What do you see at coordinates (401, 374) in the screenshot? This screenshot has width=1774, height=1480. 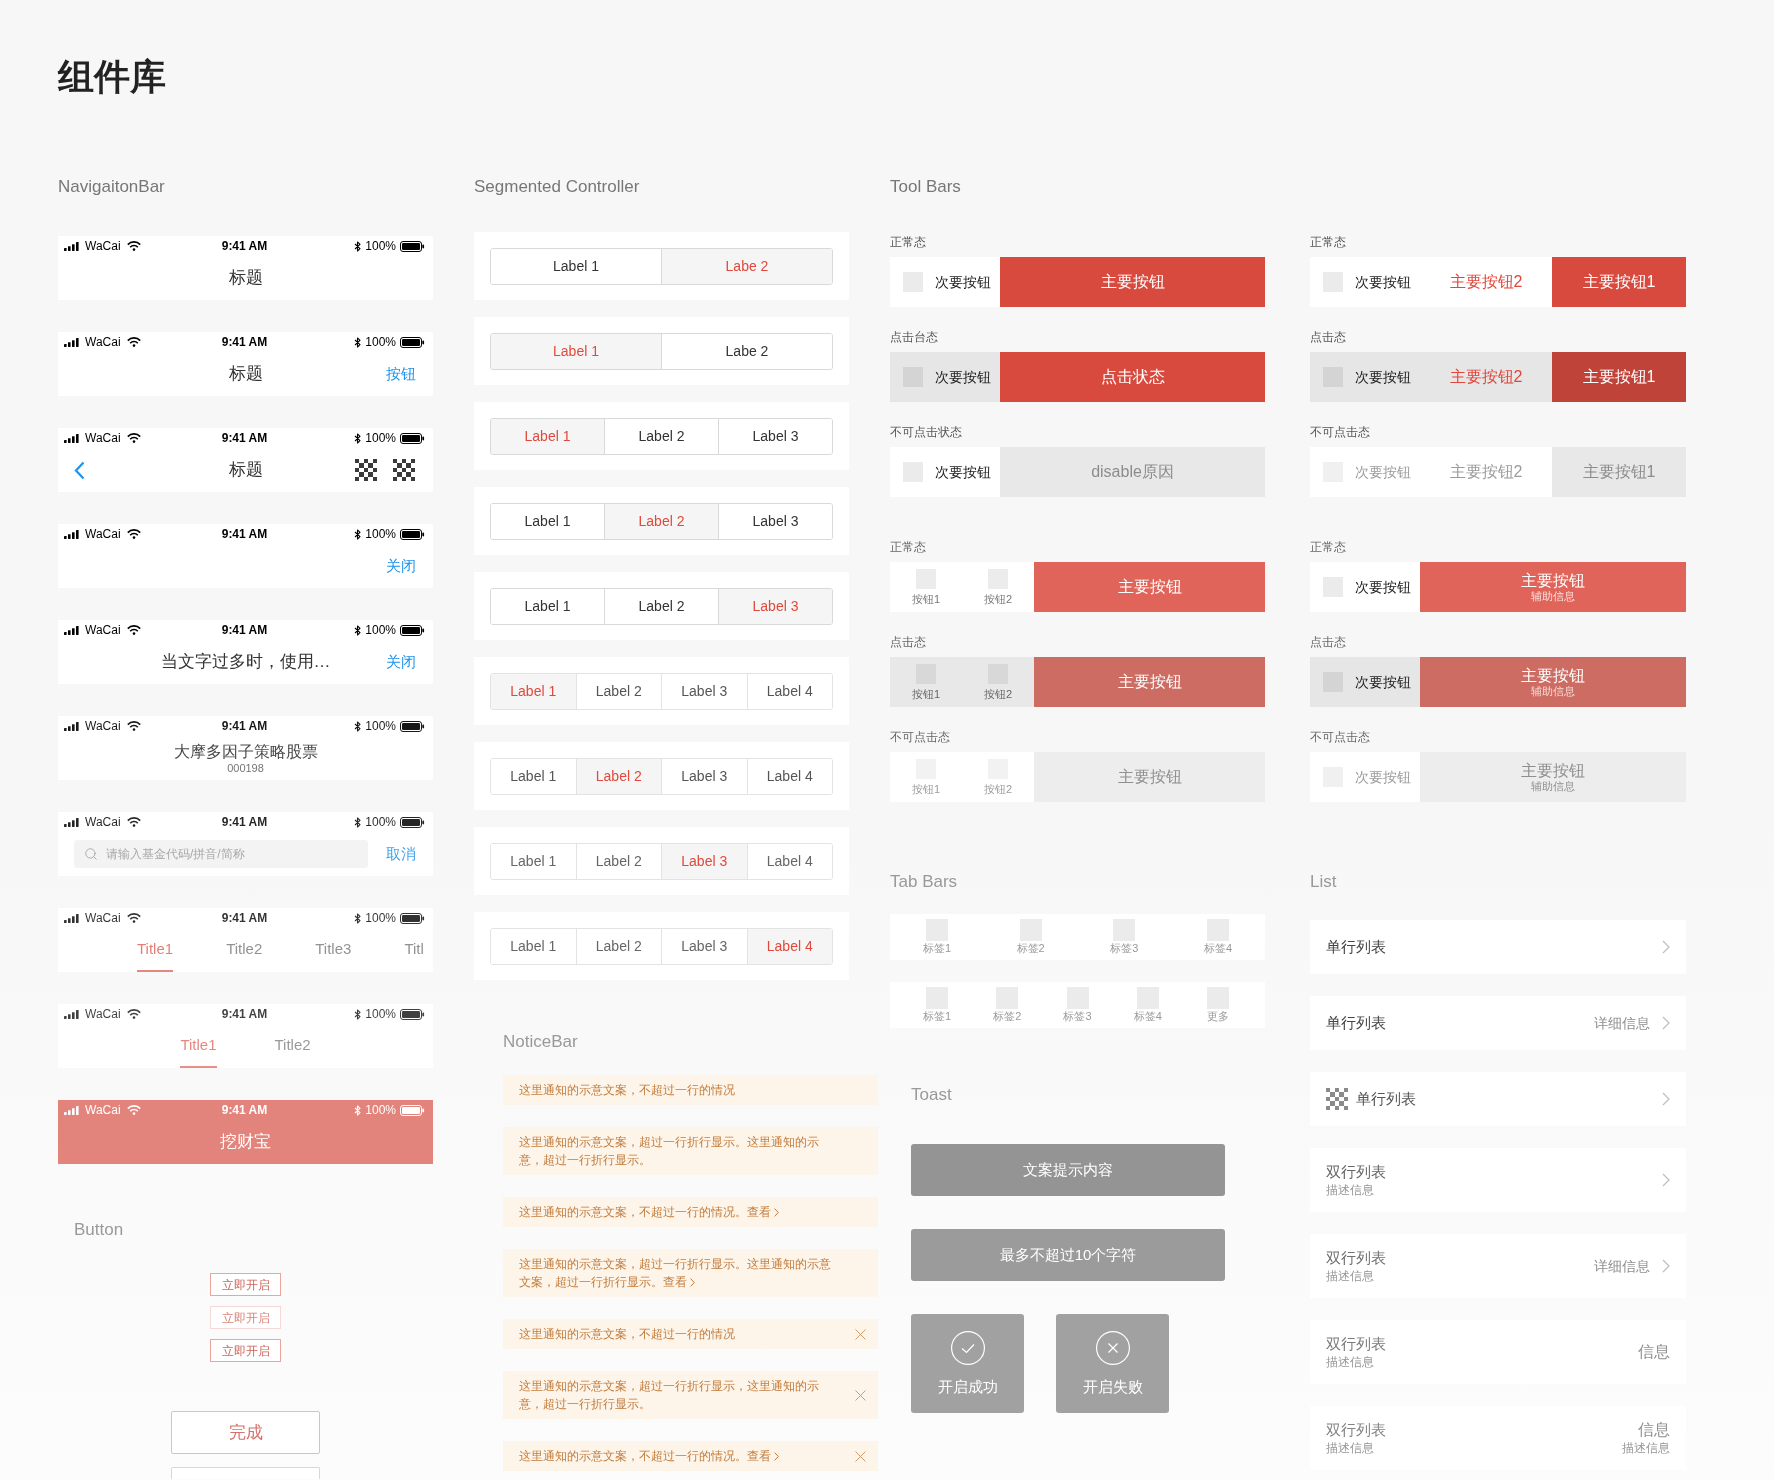 I see `nav-action-link: 按钮` at bounding box center [401, 374].